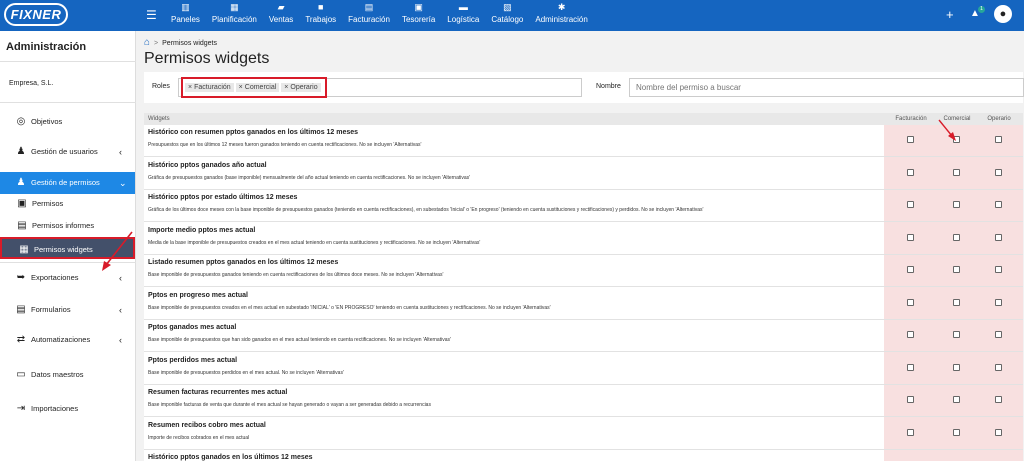  Describe the element at coordinates (151, 15) in the screenshot. I see `menu-toggle-icon: ☰` at that location.